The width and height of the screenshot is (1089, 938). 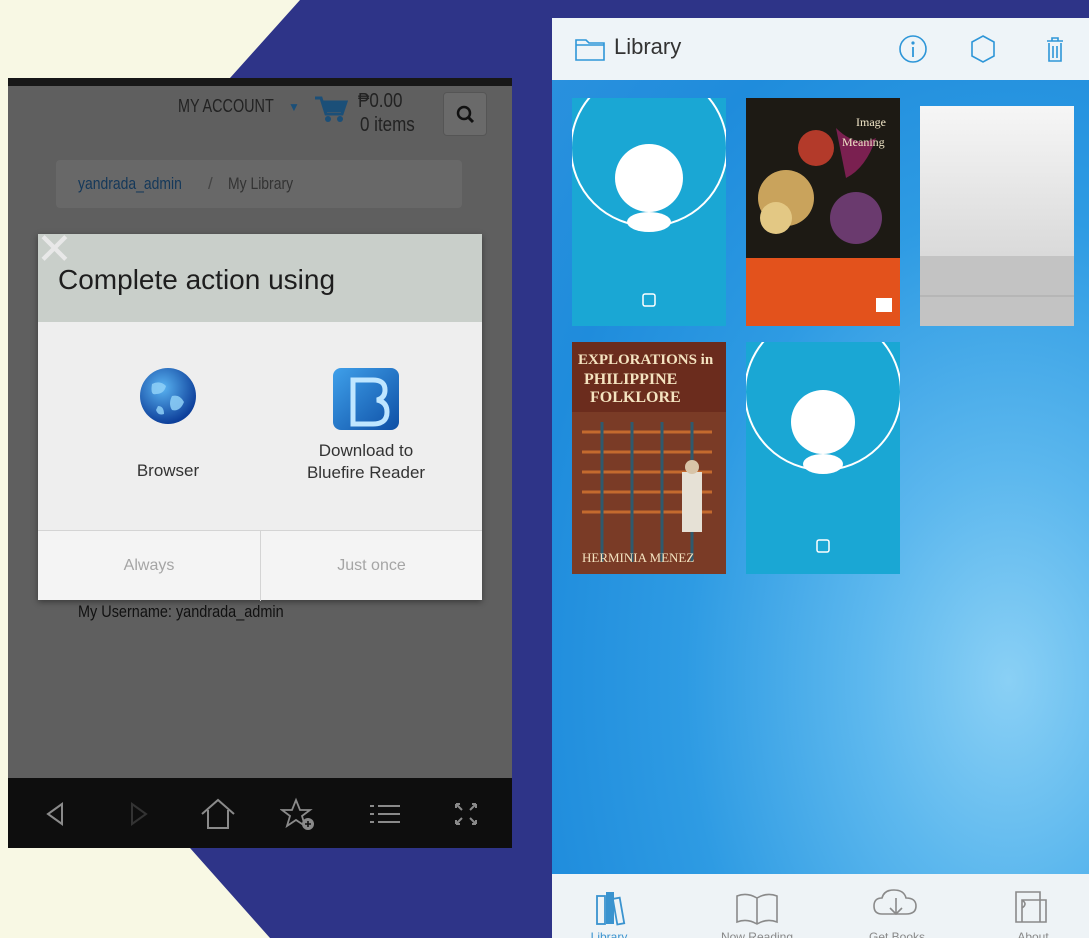 I want to click on svg-text: PHILIPPINE, so click(x=630, y=379).